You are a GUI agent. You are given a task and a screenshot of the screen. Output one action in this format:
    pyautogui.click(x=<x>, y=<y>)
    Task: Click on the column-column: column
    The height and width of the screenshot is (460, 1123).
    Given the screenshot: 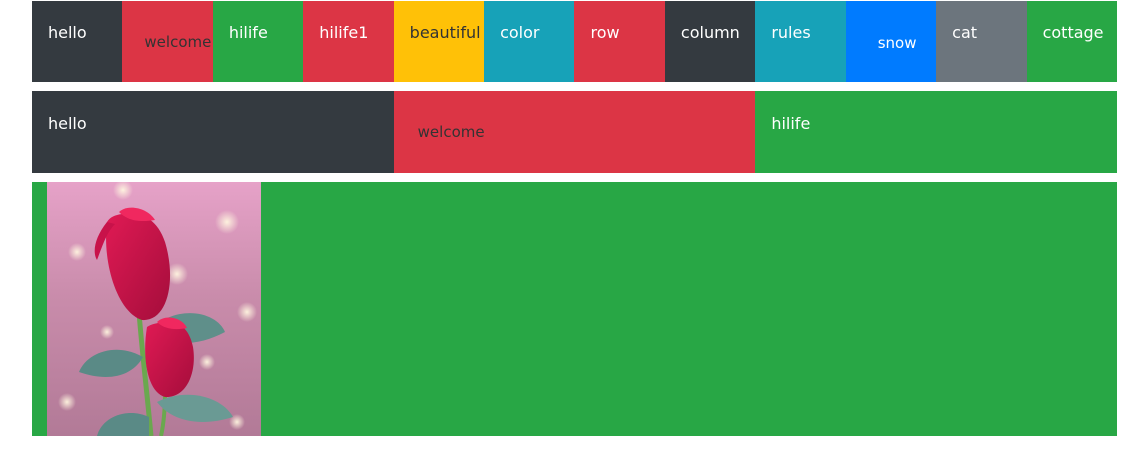 What is the action you would take?
    pyautogui.click(x=710, y=41)
    